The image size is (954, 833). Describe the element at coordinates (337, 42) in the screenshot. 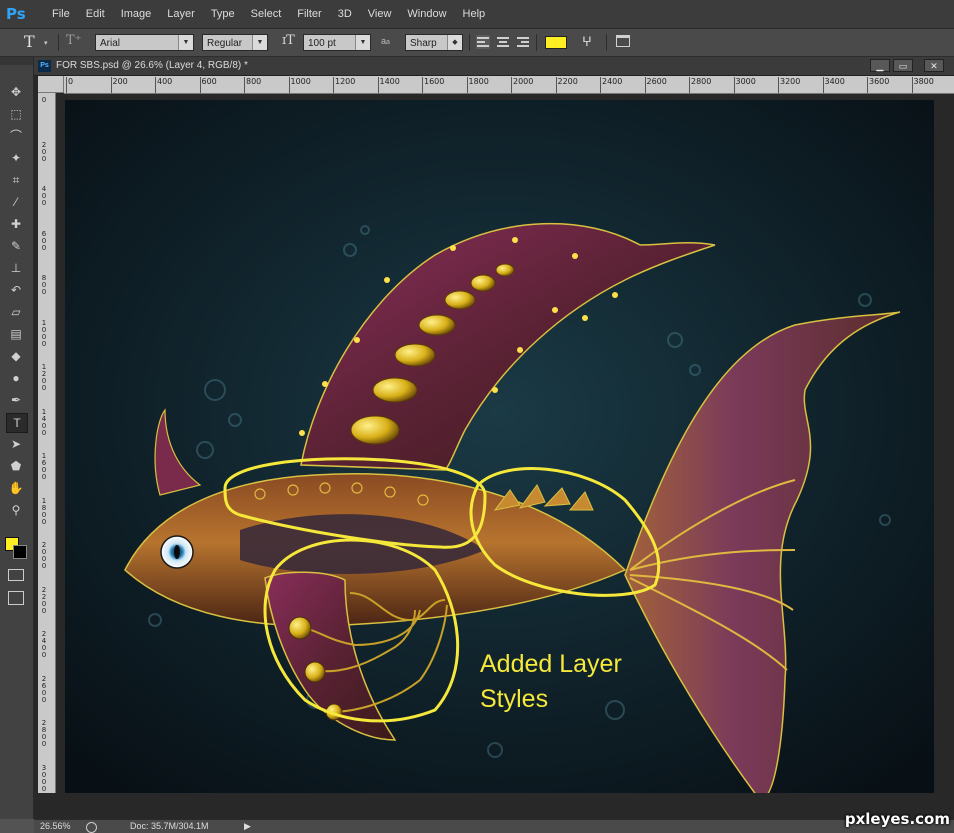

I see `font-size-select: 100 pt ▼` at that location.